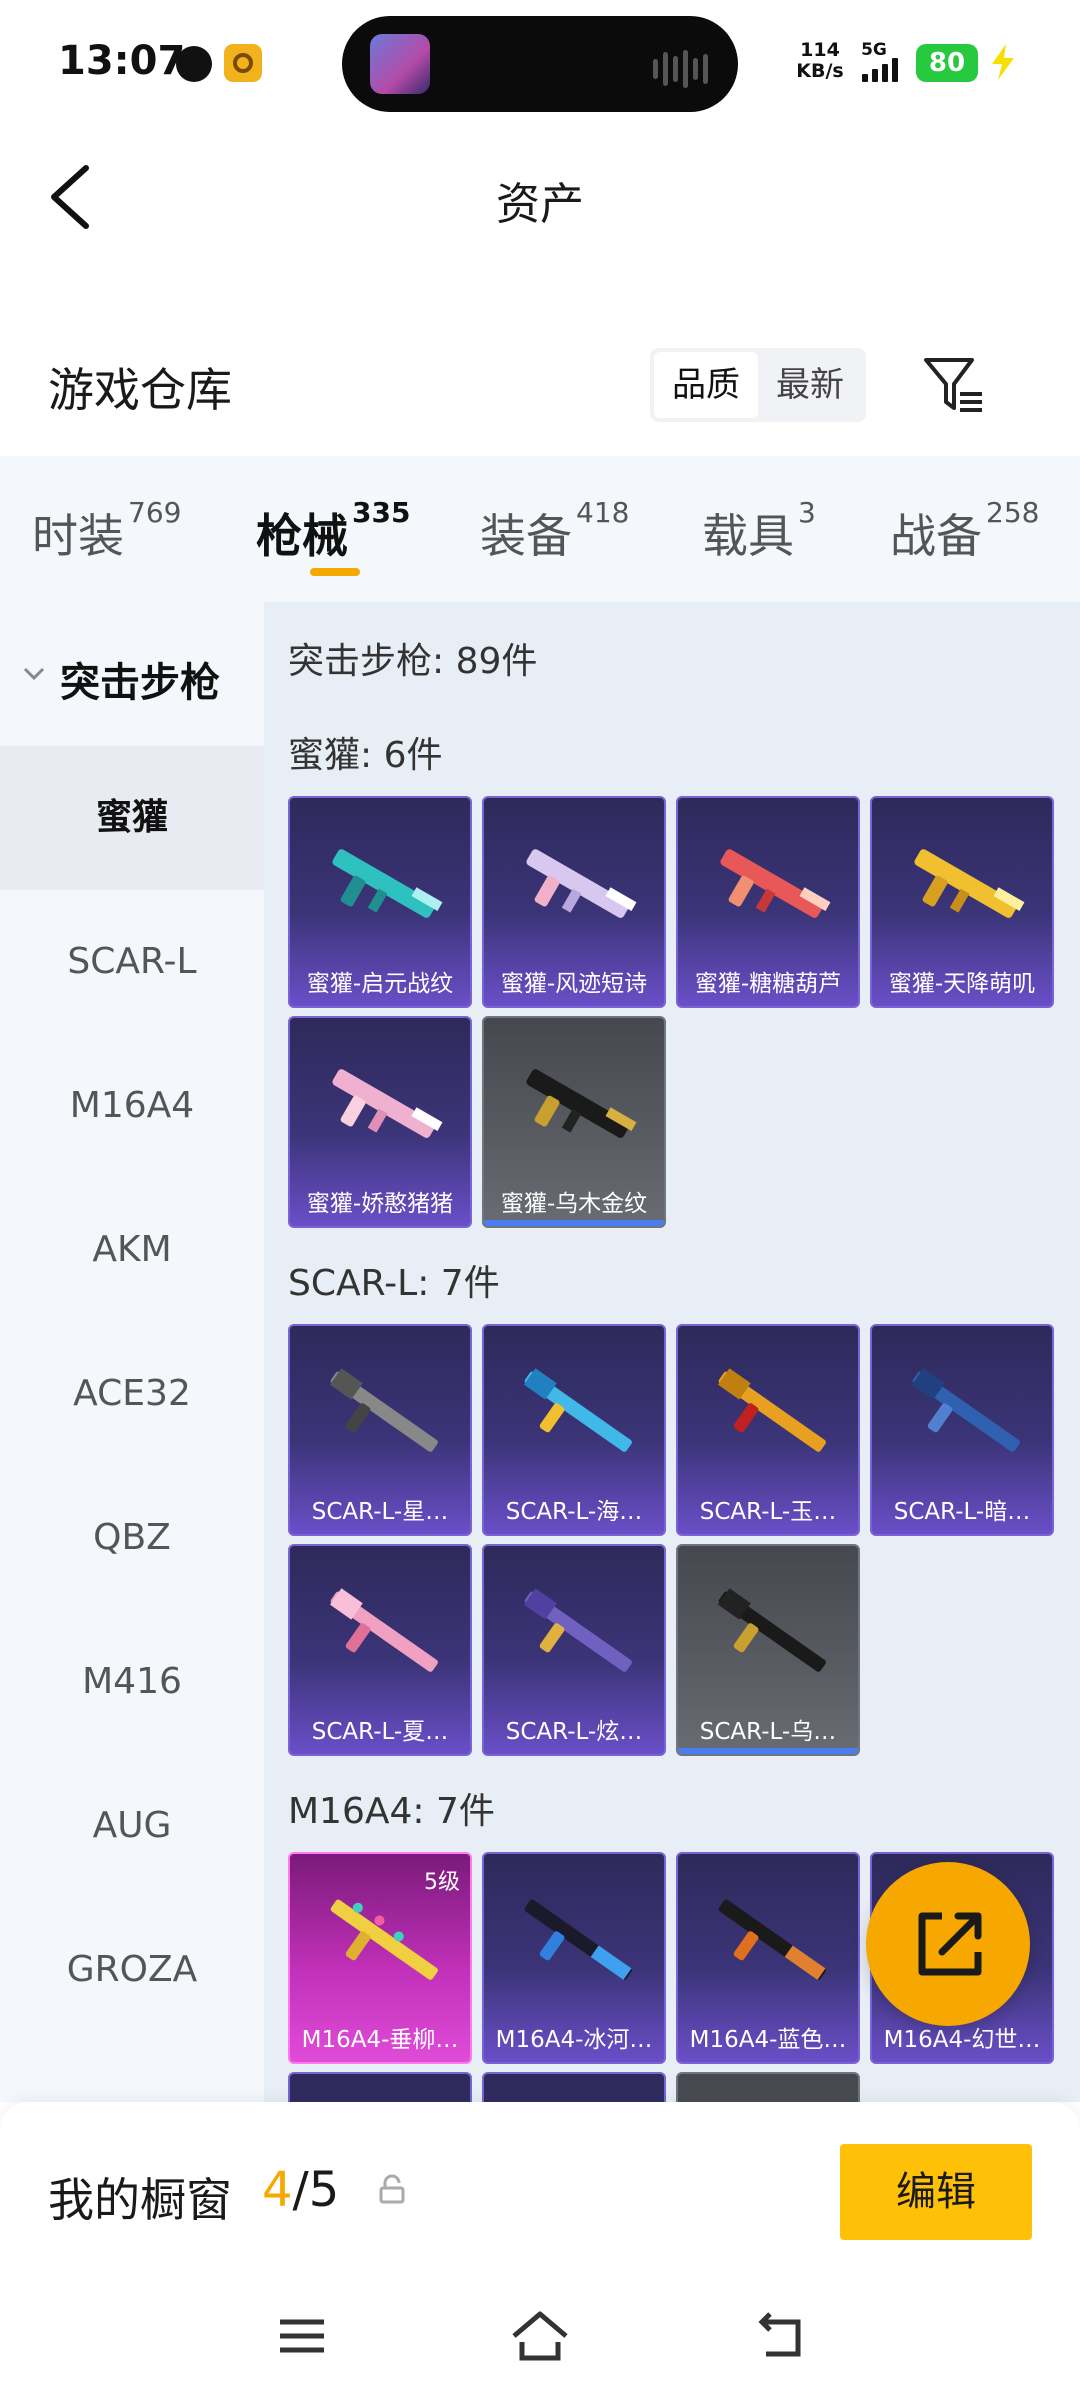 The image size is (1080, 2400). Describe the element at coordinates (748, 536) in the screenshot. I see `tab-label: 载具` at that location.